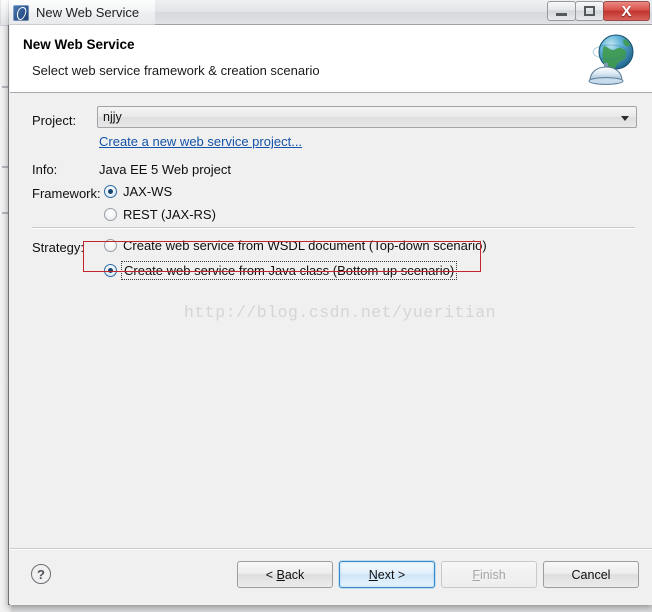  Describe the element at coordinates (165, 169) in the screenshot. I see `info-value: Java EE 5 Web project` at that location.